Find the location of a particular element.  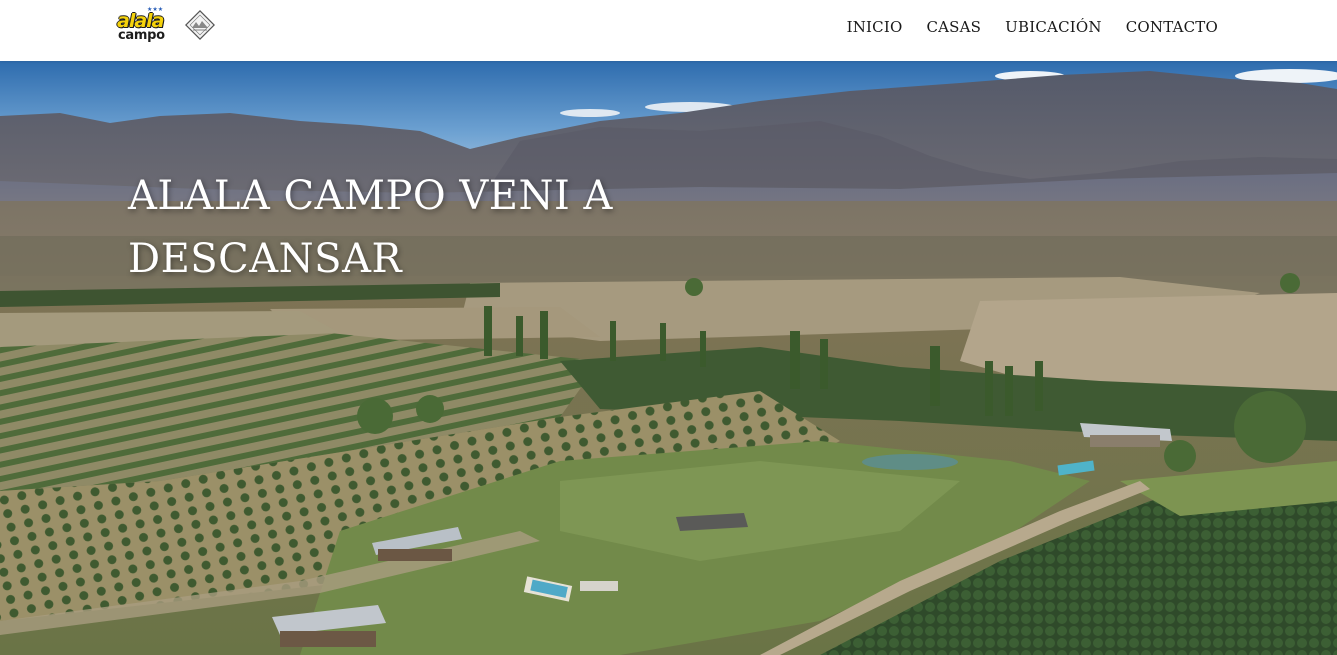

nav-item-contacto: CONTACTO is located at coordinates (1172, 27).